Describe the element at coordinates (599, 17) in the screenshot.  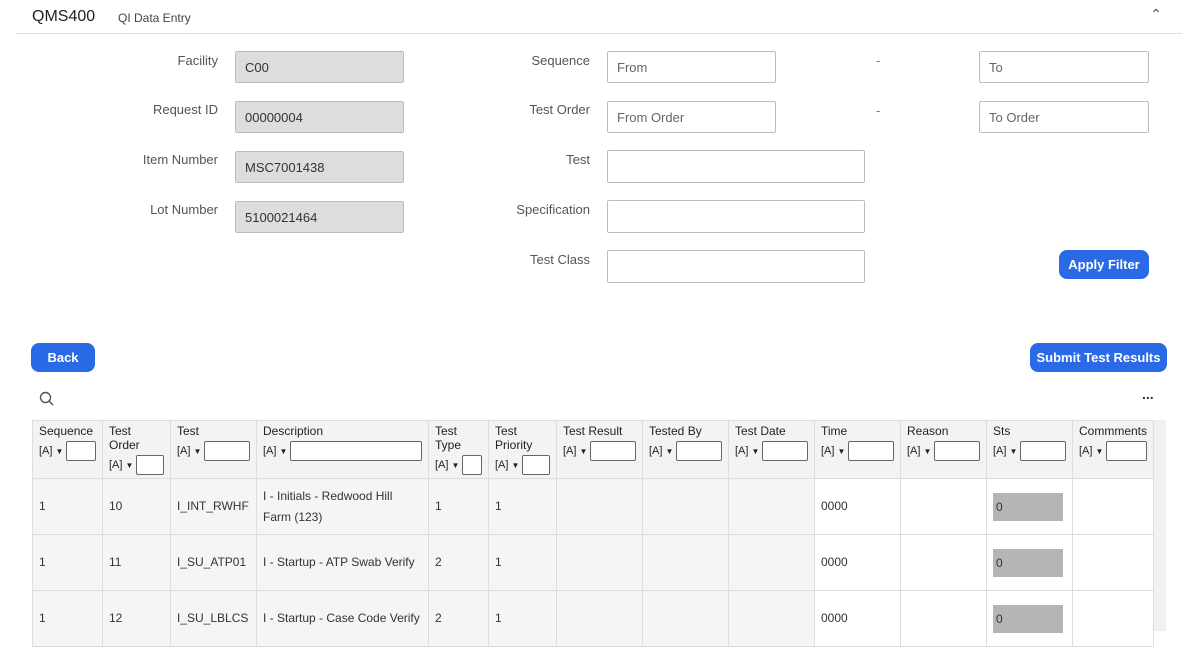
I see `page-header: QMS400 QI Data Entry ⌃` at that location.